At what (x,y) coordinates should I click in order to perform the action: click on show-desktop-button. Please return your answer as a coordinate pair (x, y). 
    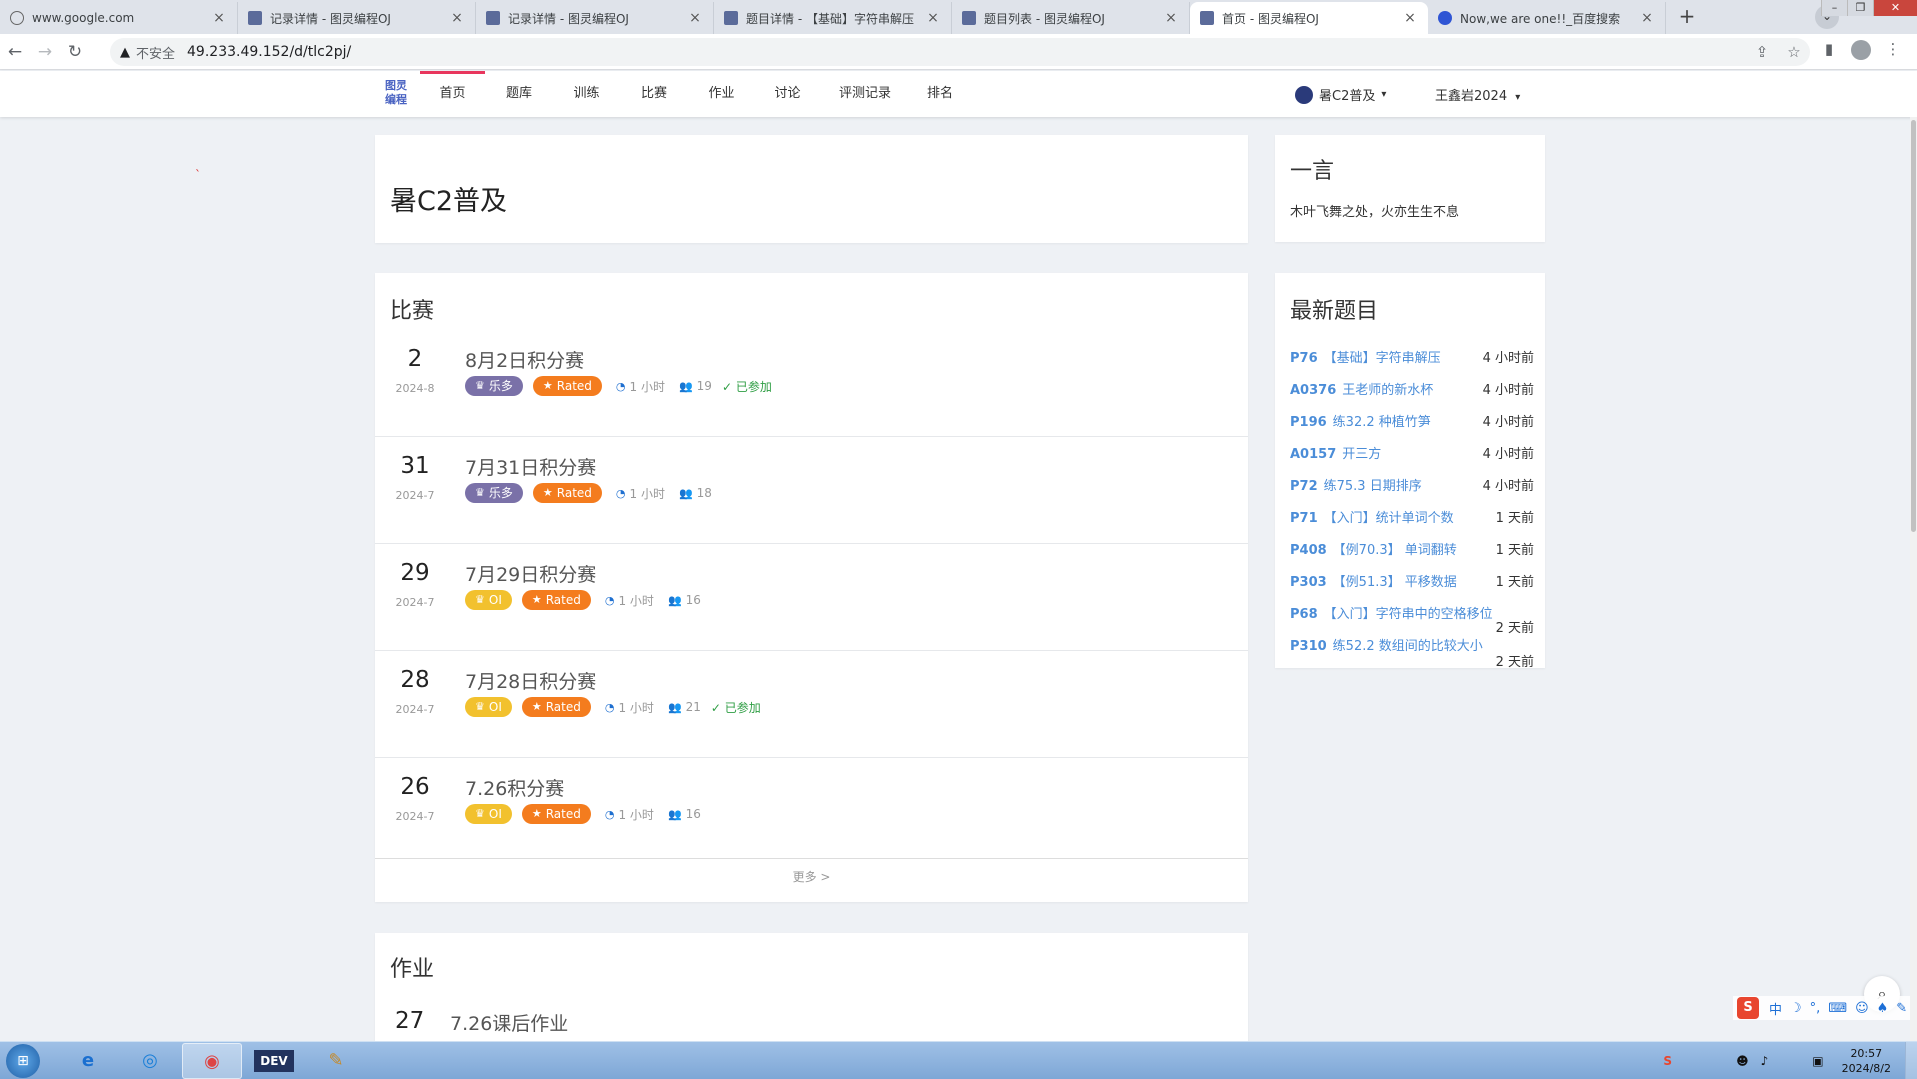
    Looking at the image, I should click on (1911, 1060).